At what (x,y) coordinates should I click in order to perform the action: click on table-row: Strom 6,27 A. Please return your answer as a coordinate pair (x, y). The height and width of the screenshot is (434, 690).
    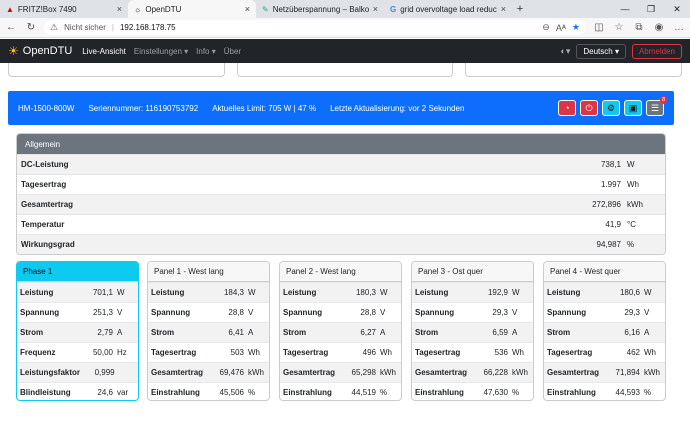
    Looking at the image, I should click on (340, 332).